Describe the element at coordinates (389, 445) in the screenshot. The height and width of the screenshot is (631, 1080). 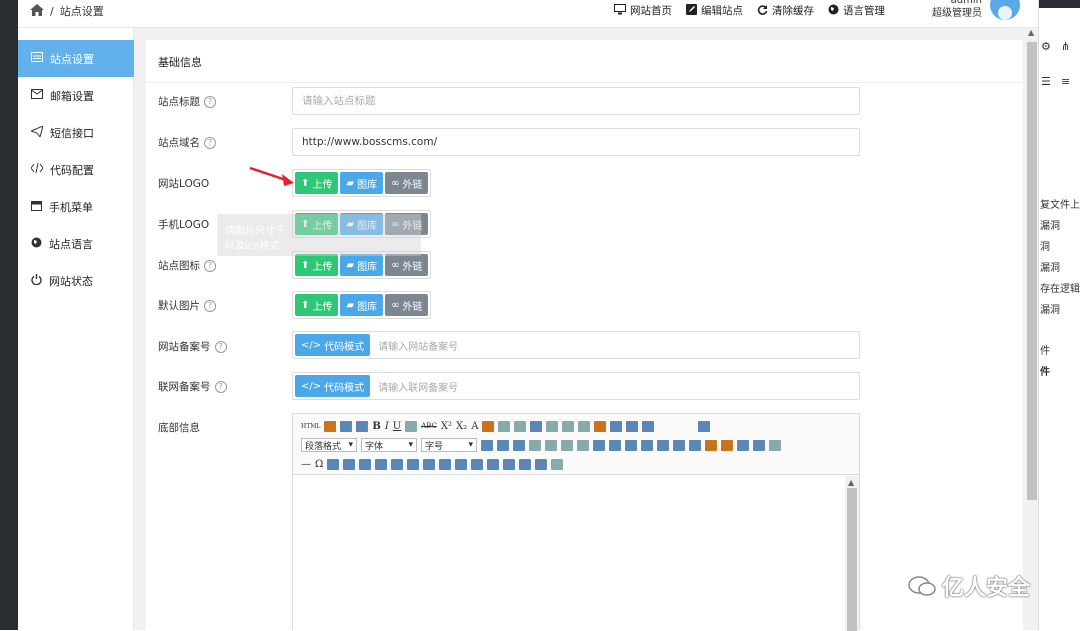
I see `font-family-select: 字体 ▾` at that location.